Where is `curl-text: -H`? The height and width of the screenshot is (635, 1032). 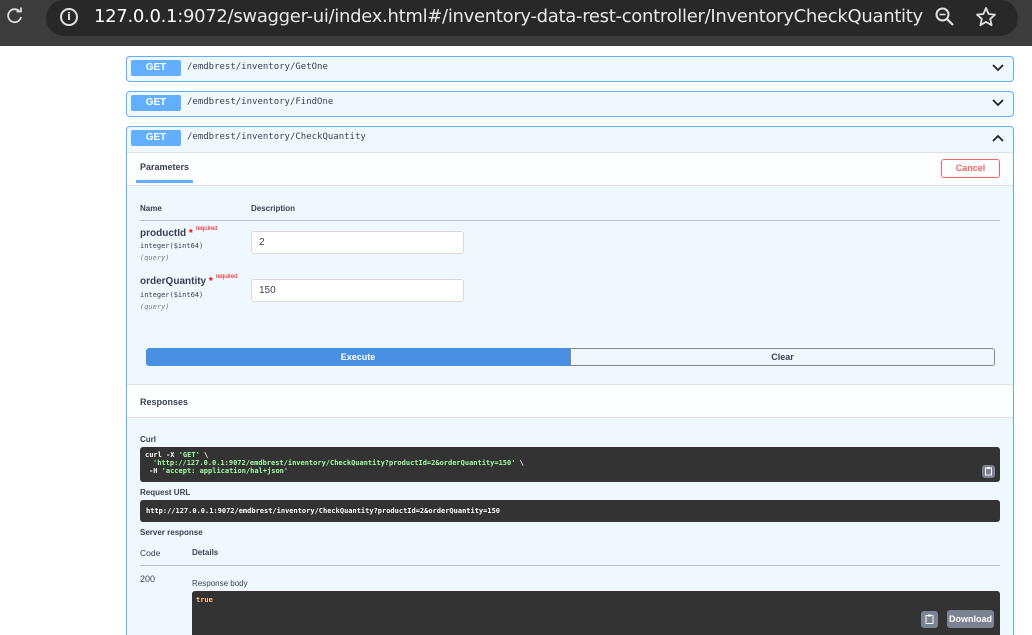 curl-text: -H is located at coordinates (155, 471).